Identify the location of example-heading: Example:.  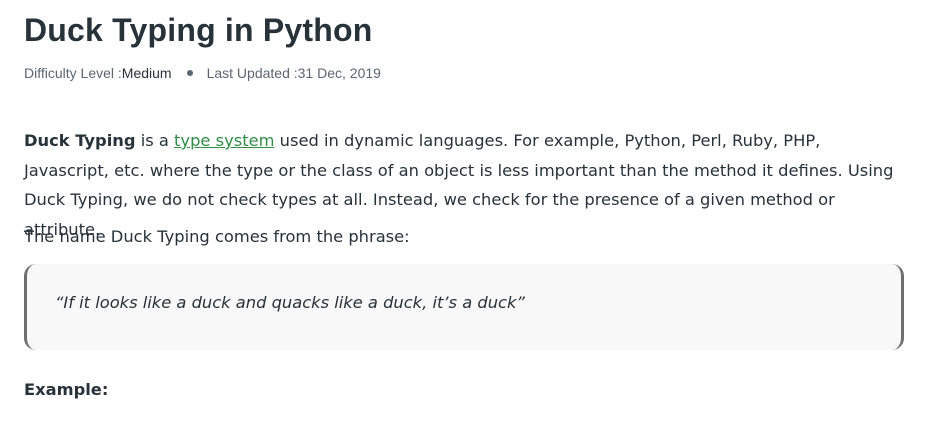
(66, 389).